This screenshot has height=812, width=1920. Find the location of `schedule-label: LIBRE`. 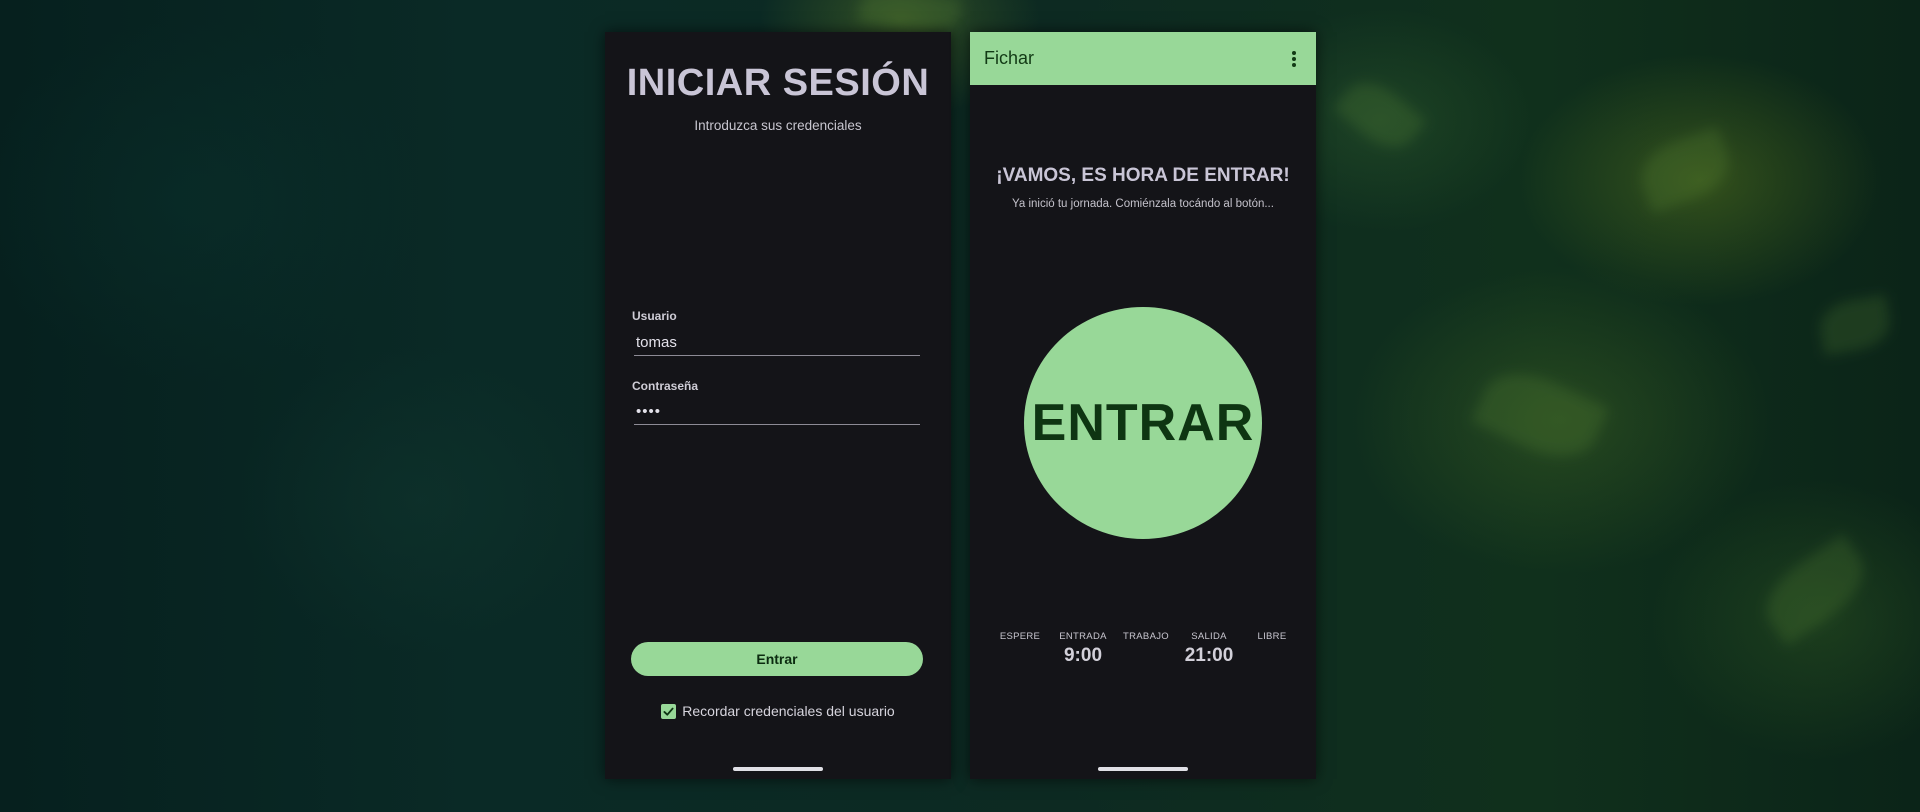

schedule-label: LIBRE is located at coordinates (1272, 636).